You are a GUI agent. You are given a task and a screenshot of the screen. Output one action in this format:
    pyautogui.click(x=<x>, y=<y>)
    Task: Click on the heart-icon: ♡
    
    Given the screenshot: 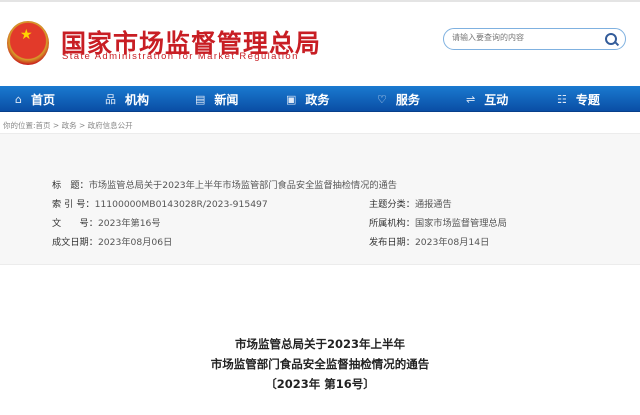 What is the action you would take?
    pyautogui.click(x=382, y=99)
    